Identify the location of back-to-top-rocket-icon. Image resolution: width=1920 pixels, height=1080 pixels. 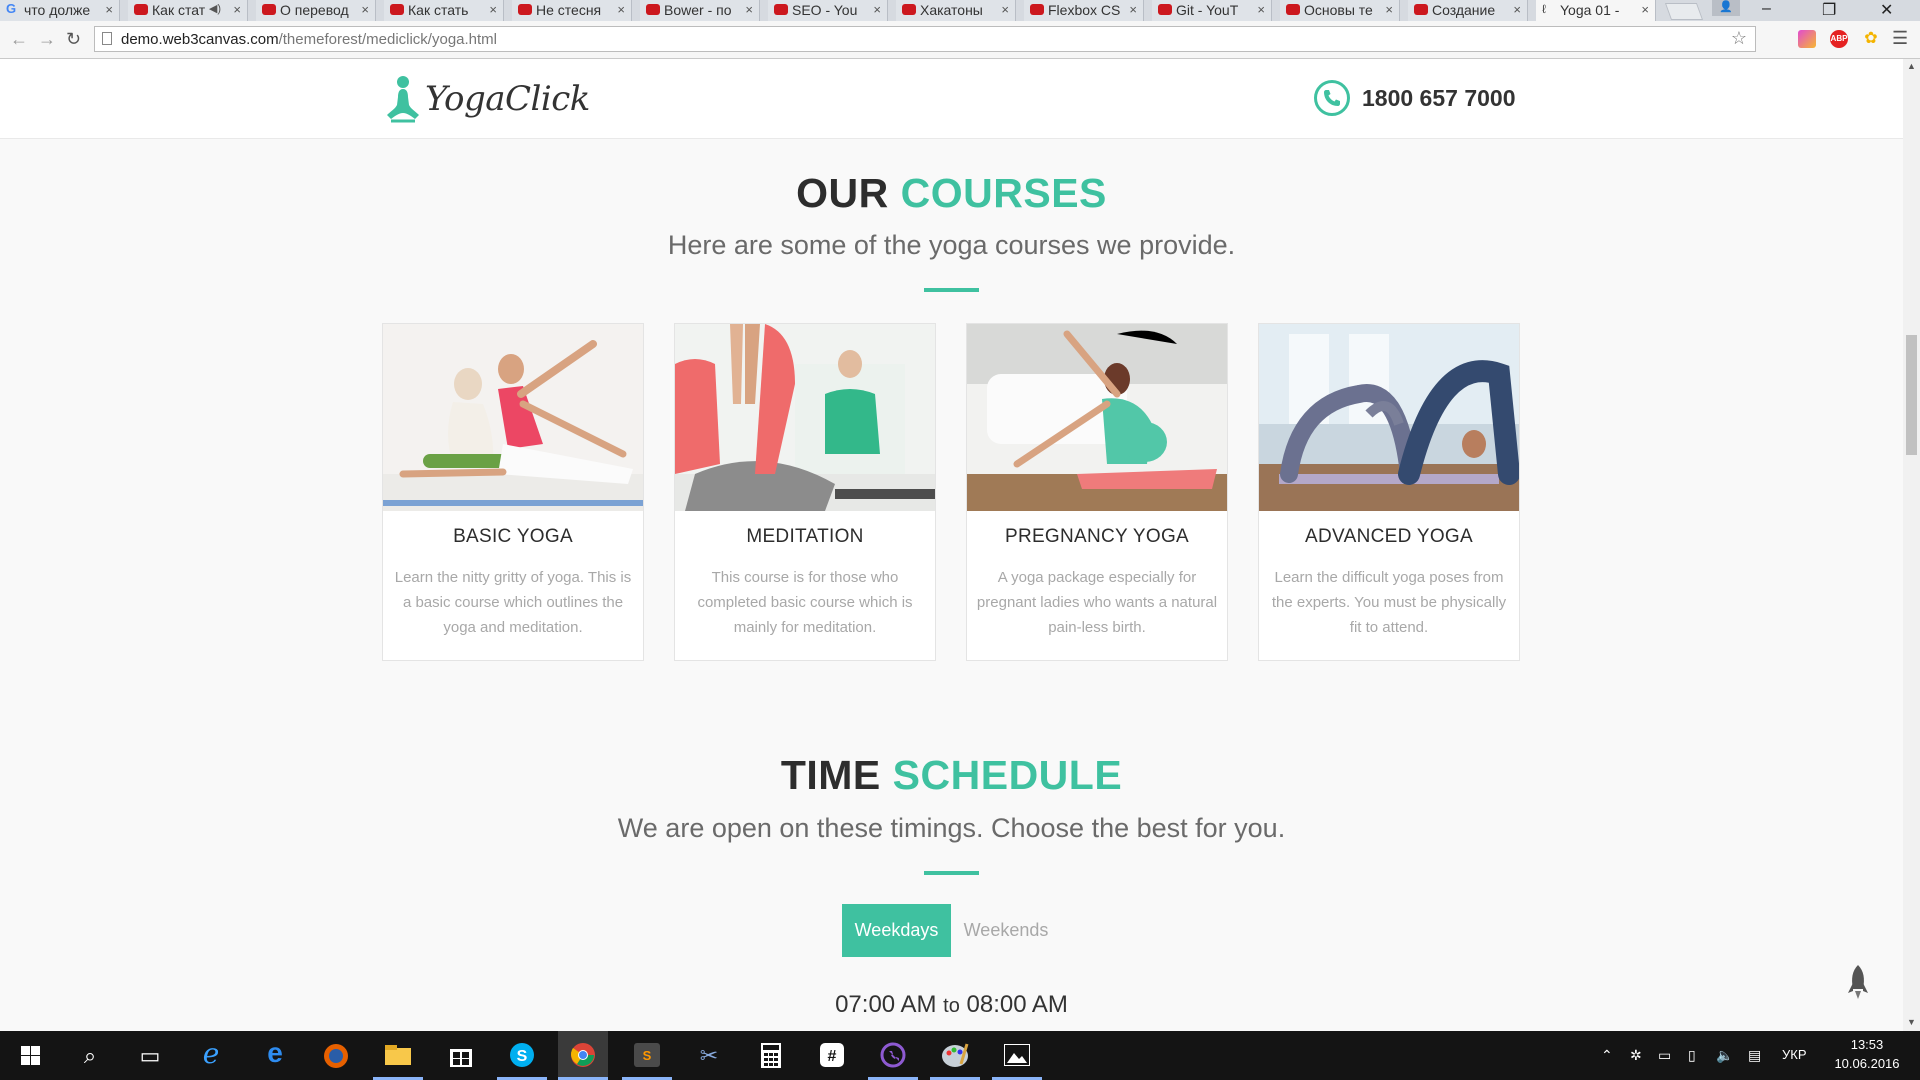
(1858, 984).